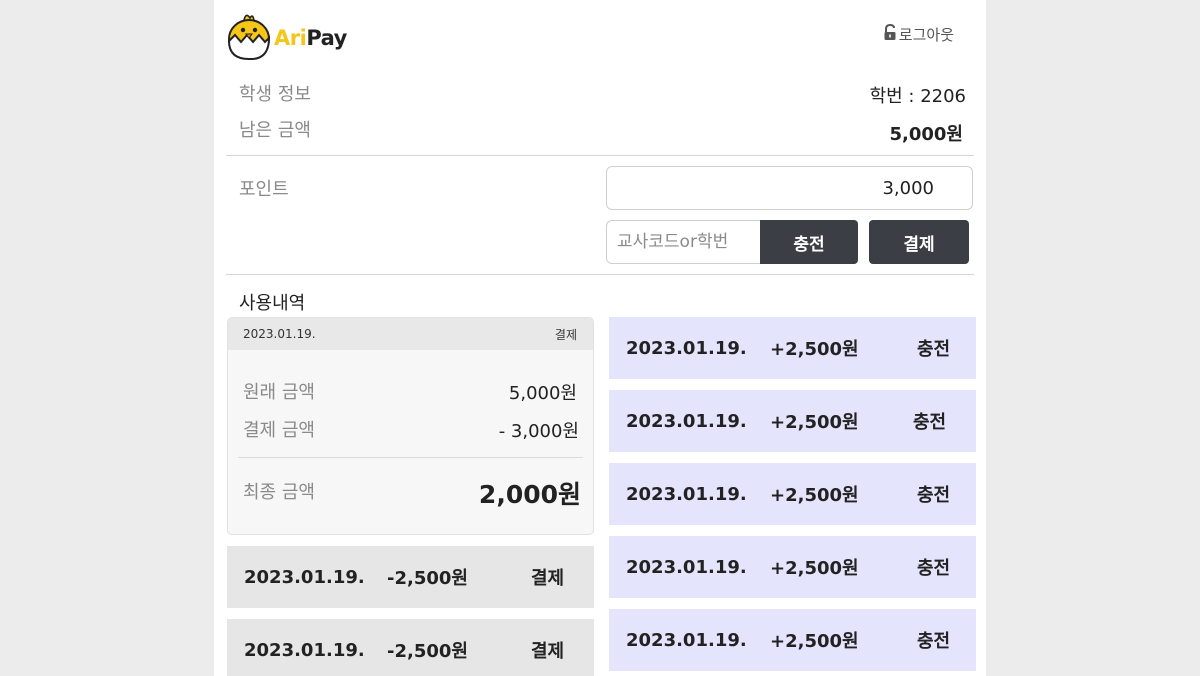 The width and height of the screenshot is (1200, 676). Describe the element at coordinates (275, 130) in the screenshot. I see `balance-label: 남은 금액` at that location.